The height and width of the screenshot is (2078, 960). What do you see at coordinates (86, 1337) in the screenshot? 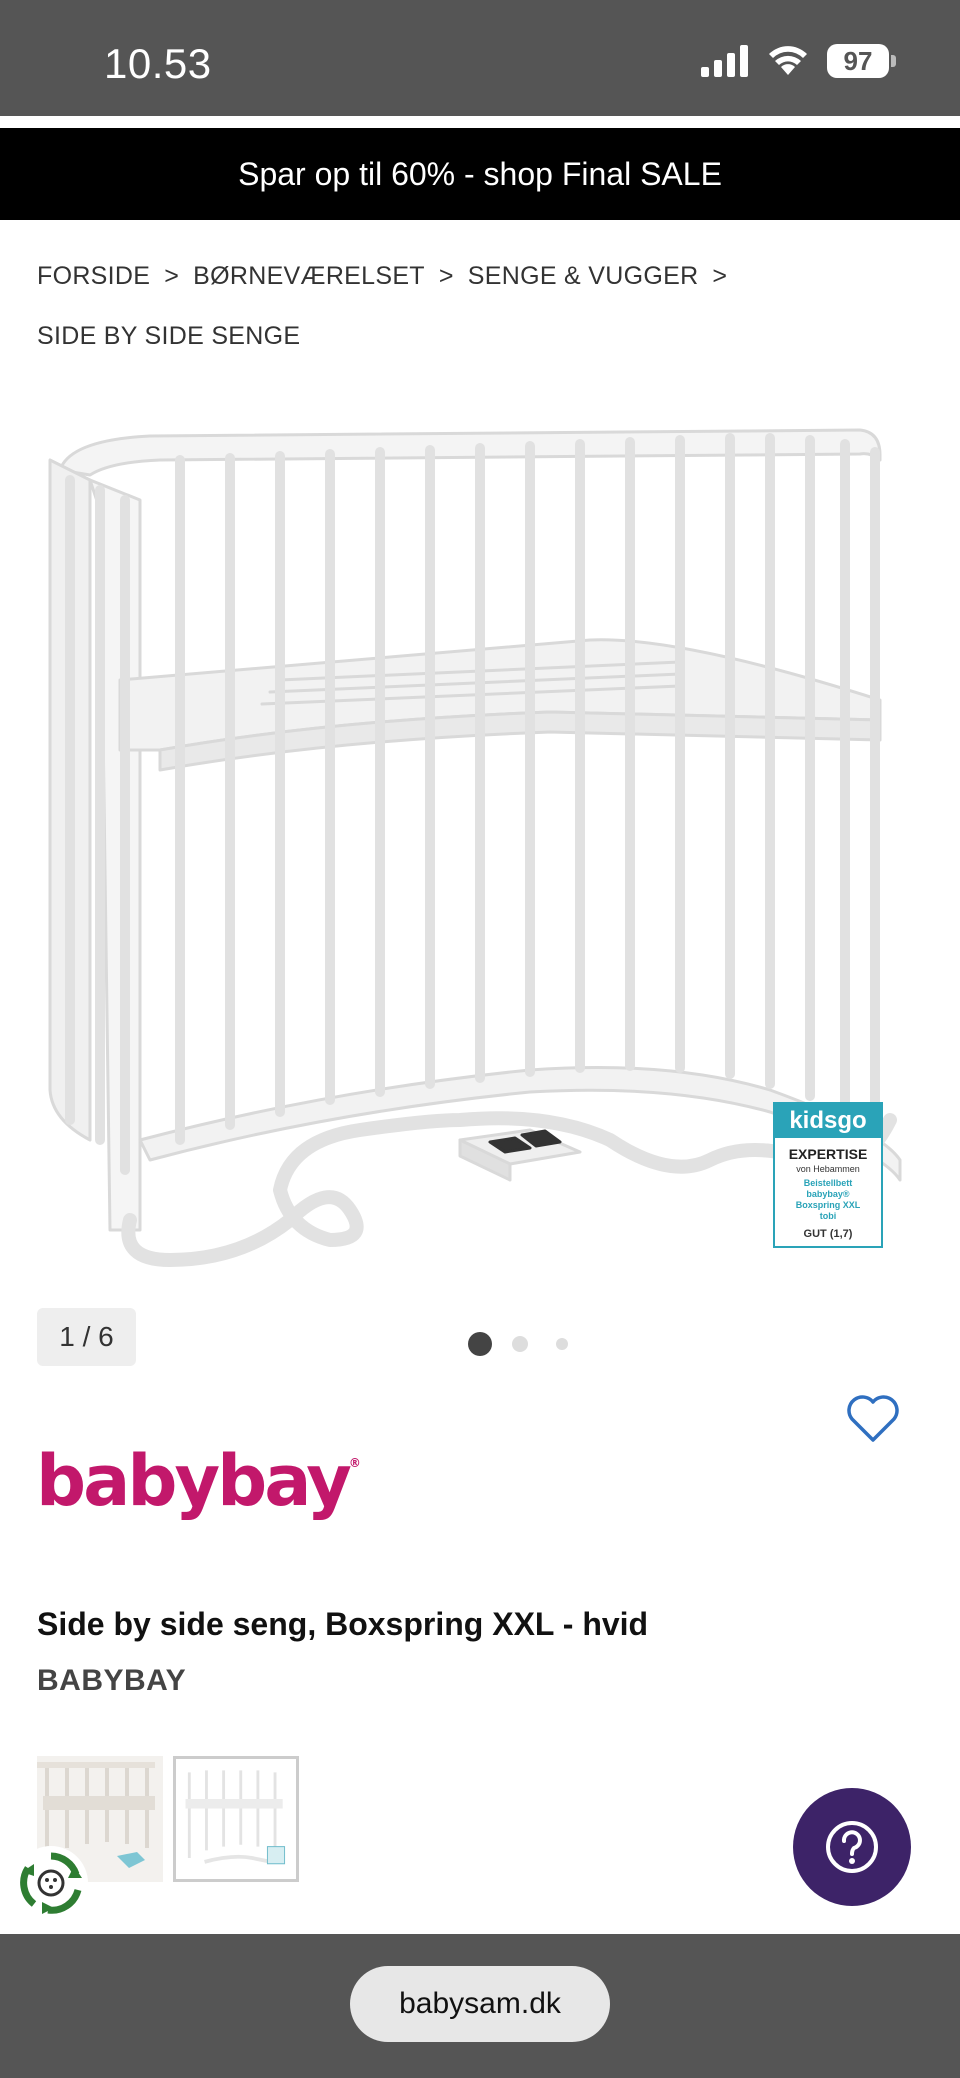
I see `image-counter: 1 / 6` at bounding box center [86, 1337].